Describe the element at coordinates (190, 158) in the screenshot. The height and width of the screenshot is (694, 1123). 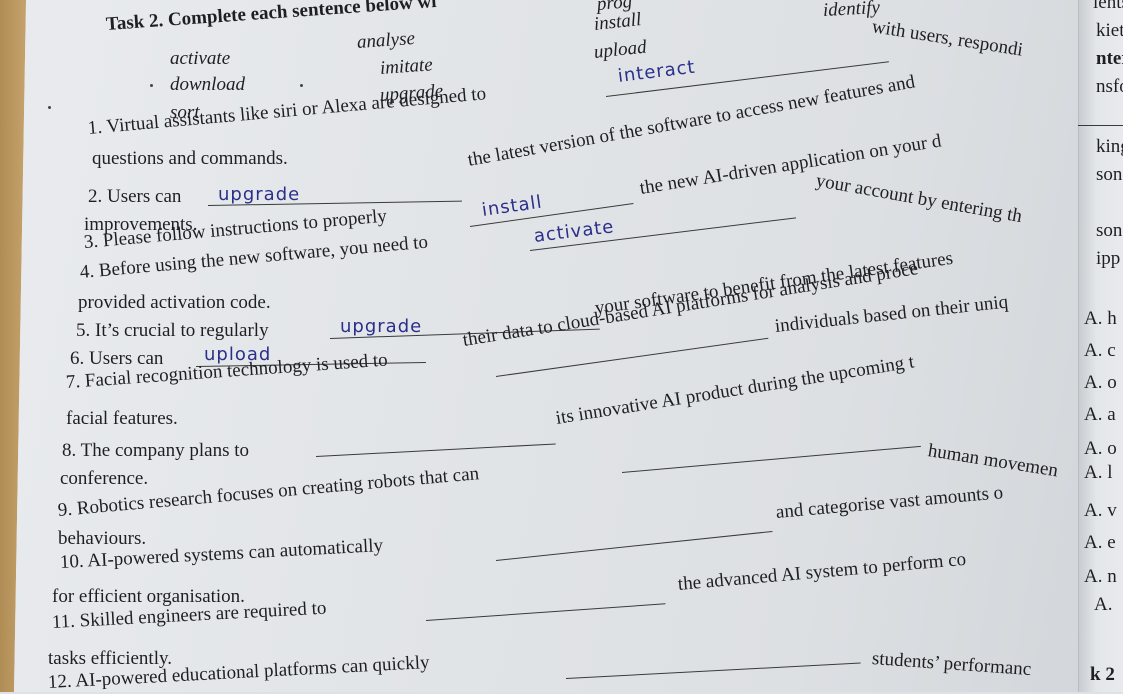
I see `sentence-1-continuation: questions and commands.` at that location.